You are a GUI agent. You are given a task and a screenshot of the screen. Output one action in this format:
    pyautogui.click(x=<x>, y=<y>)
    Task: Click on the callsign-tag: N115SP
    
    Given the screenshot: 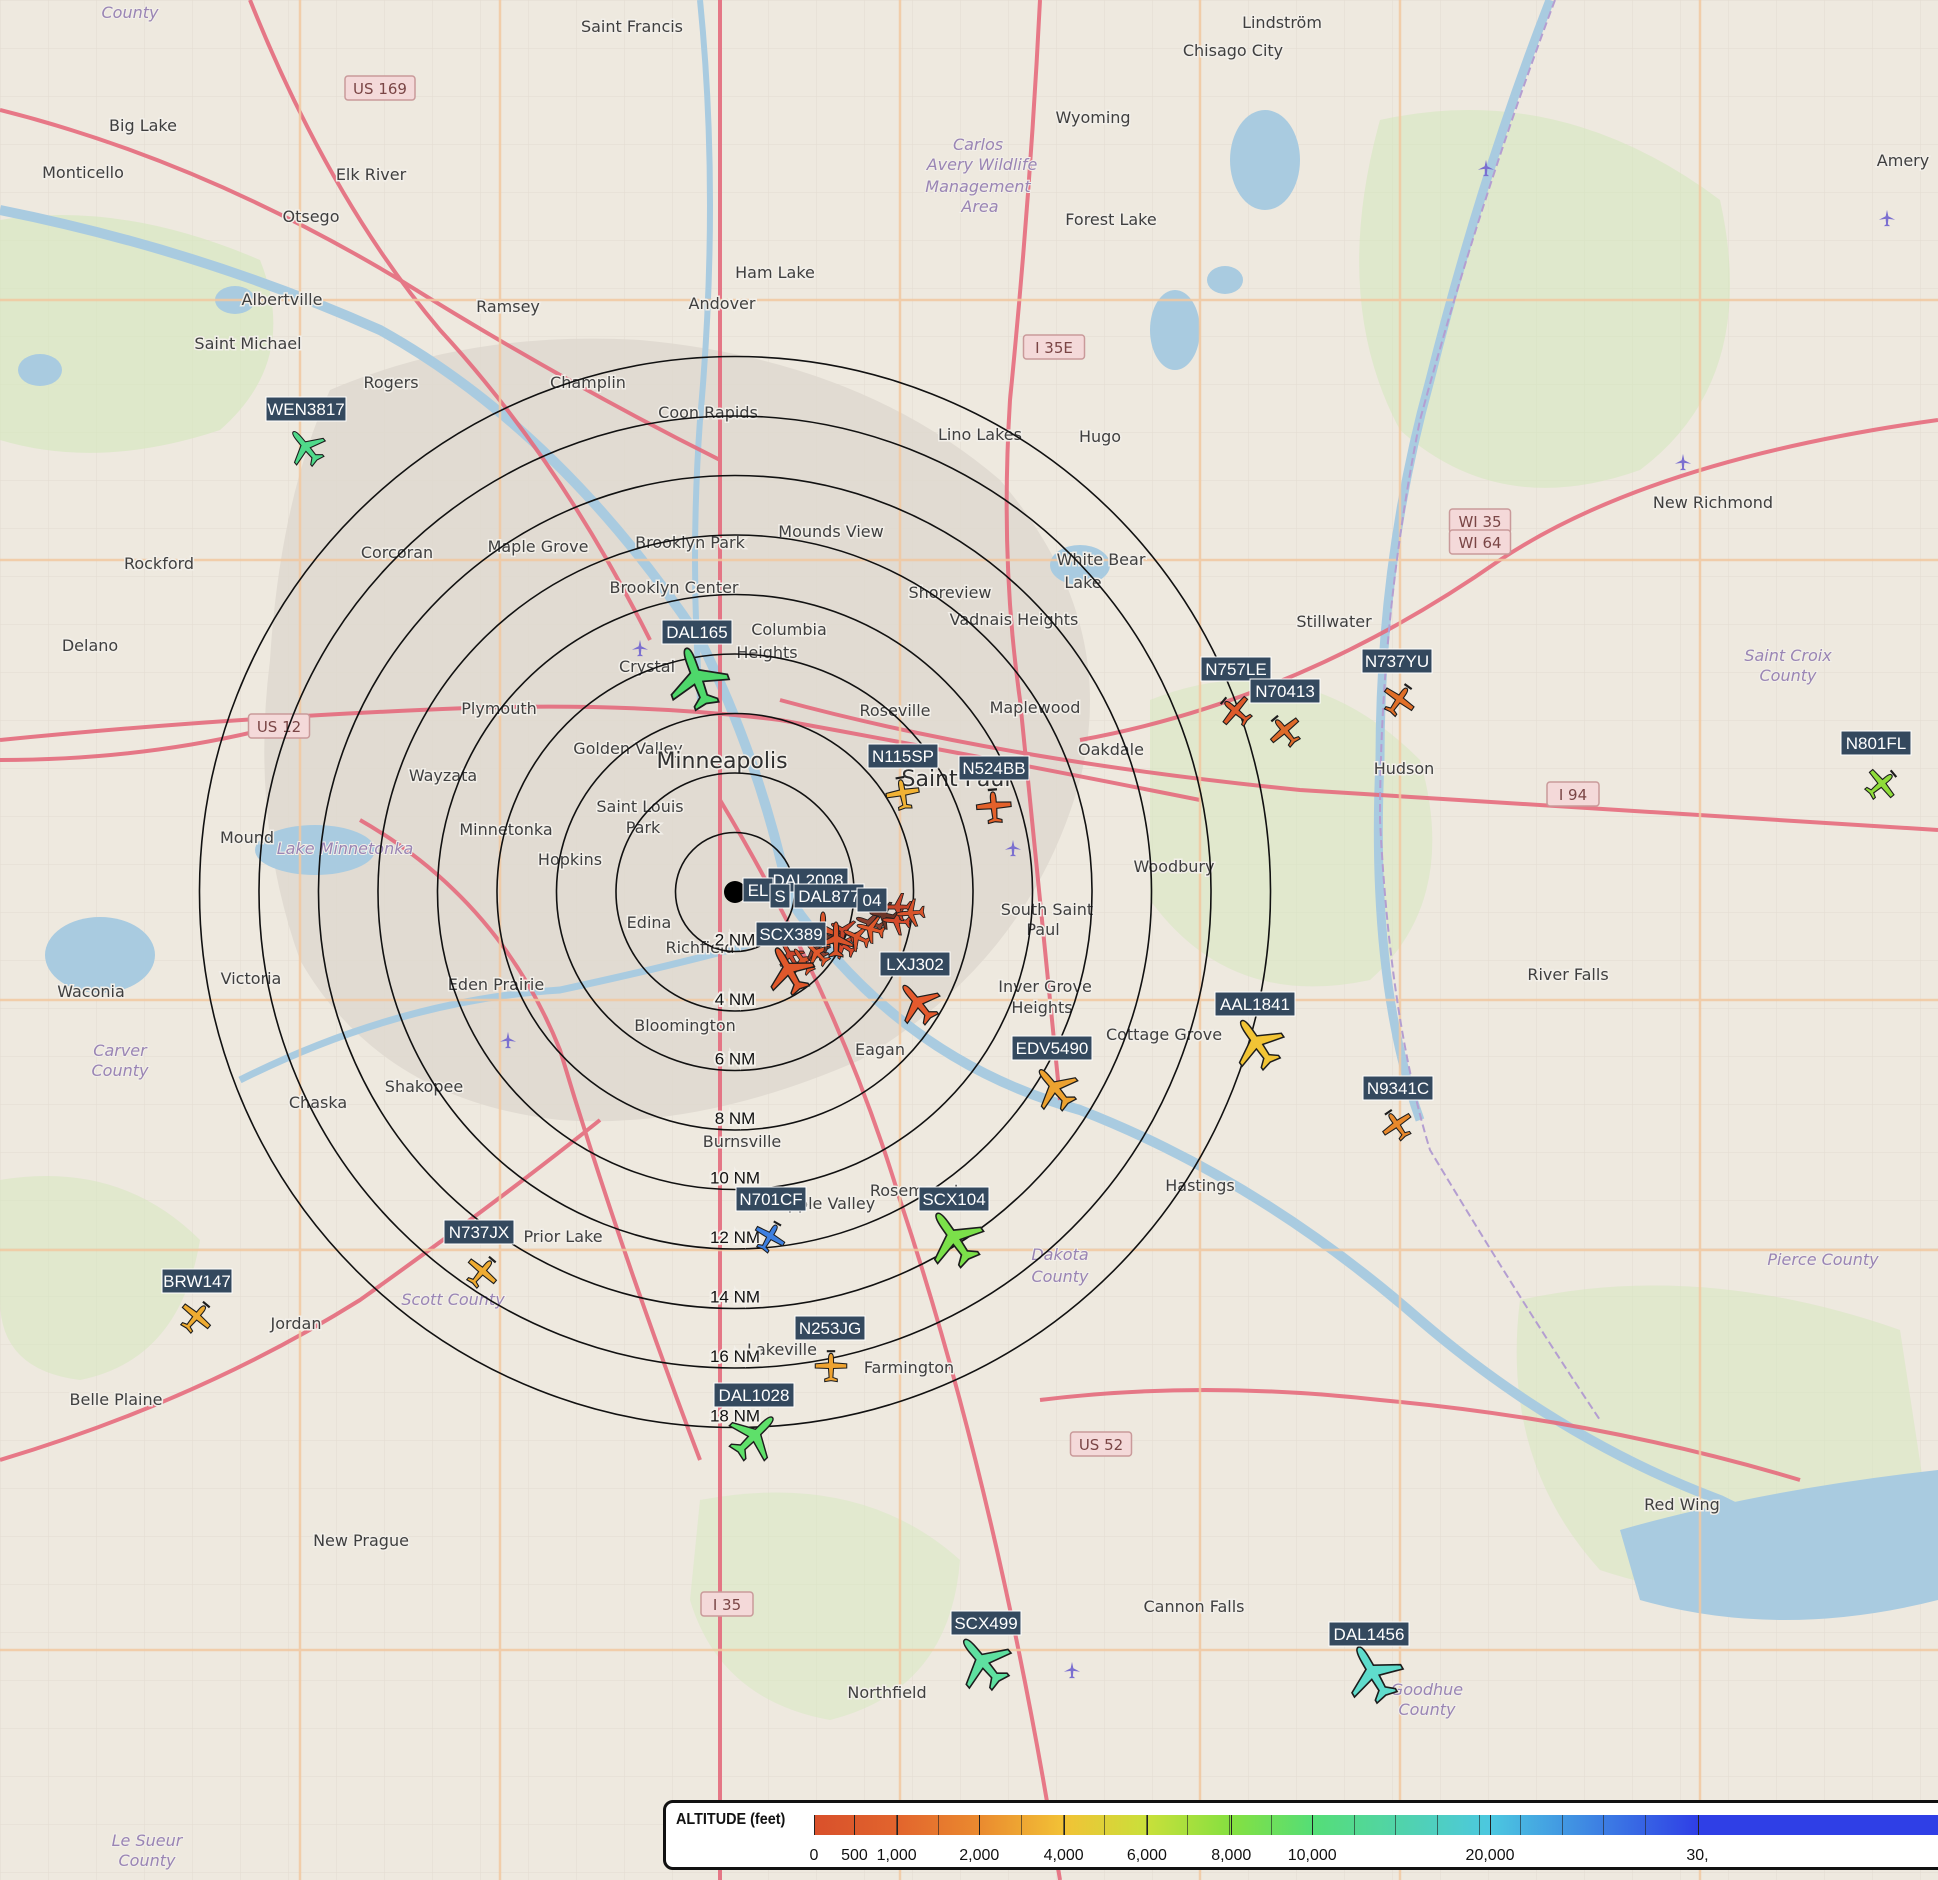 What is the action you would take?
    pyautogui.click(x=903, y=756)
    